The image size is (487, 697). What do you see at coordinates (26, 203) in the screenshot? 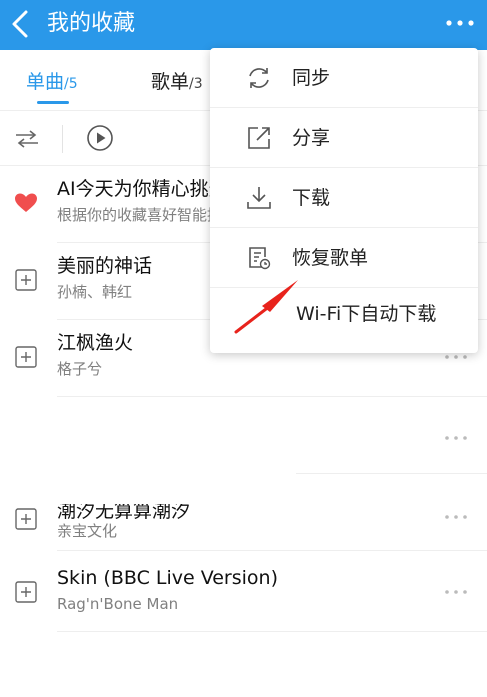
I see `heart-icon` at bounding box center [26, 203].